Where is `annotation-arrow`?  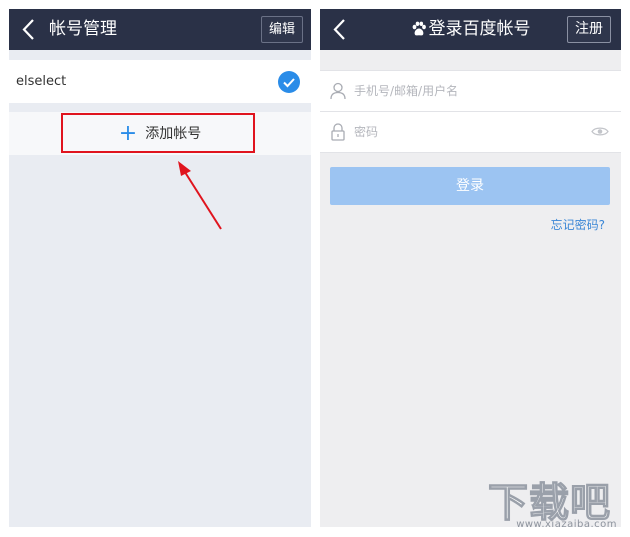
annotation-arrow is located at coordinates (200, 195).